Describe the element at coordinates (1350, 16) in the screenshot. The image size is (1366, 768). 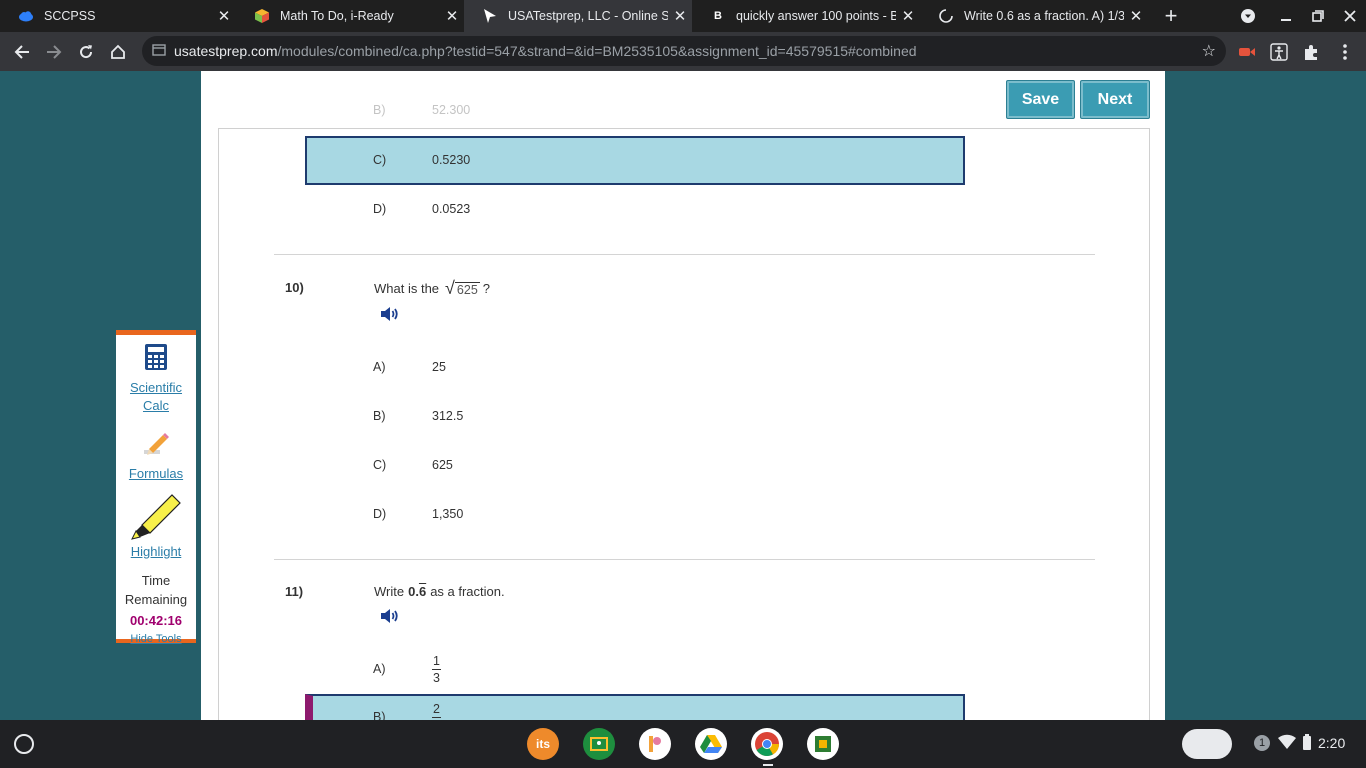
I see `close-window-icon` at that location.